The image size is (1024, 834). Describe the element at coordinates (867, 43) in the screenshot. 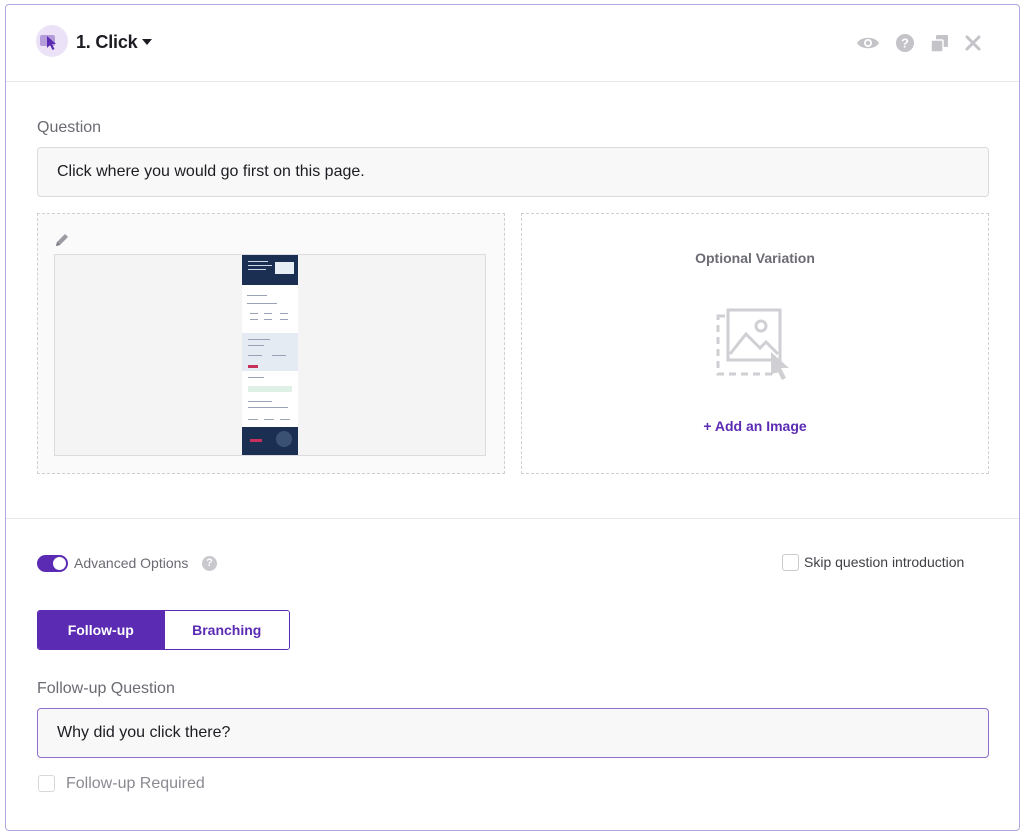

I see `eye-icon` at that location.